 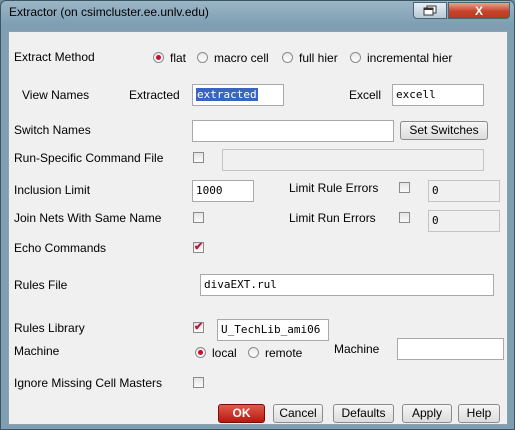 I want to click on radio-incremental-hier-label: incremental hier, so click(x=409, y=58).